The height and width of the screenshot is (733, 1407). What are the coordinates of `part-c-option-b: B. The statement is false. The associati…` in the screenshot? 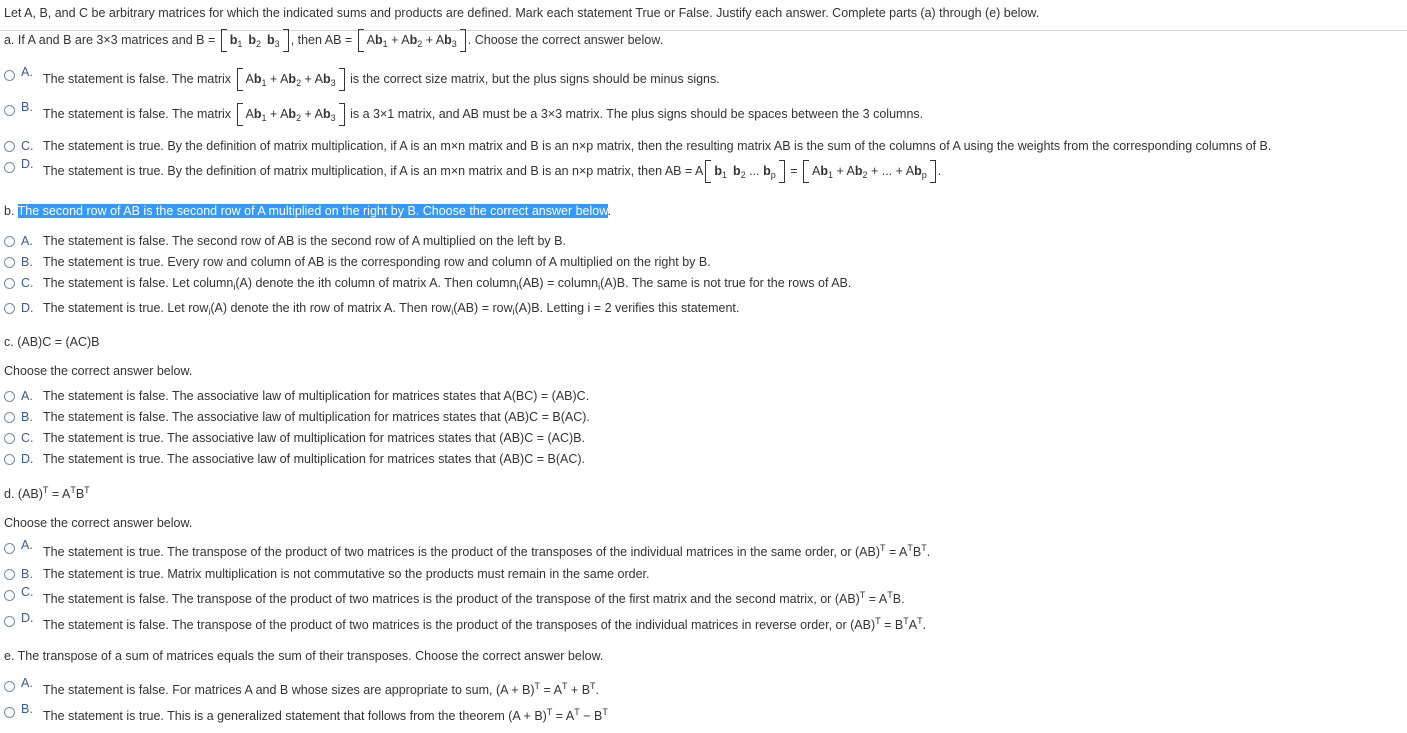 It's located at (297, 417).